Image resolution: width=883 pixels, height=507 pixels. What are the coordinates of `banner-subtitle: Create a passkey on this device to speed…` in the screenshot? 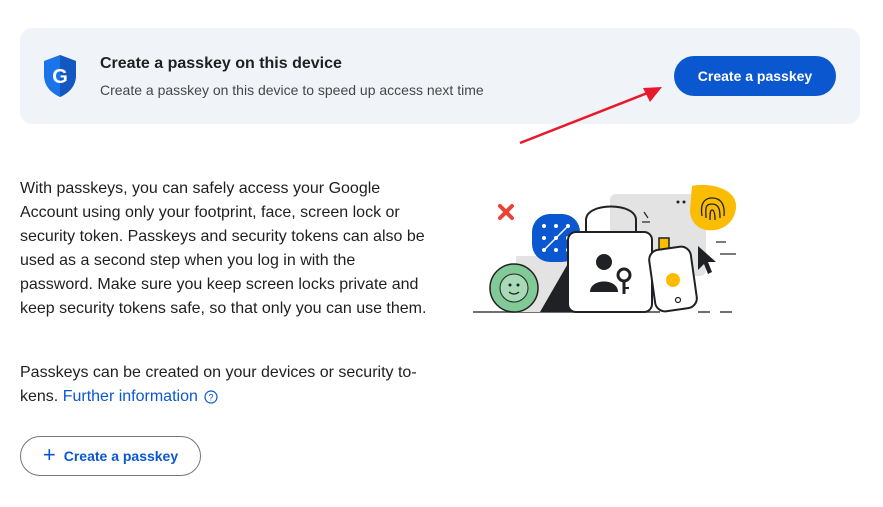 It's located at (292, 90).